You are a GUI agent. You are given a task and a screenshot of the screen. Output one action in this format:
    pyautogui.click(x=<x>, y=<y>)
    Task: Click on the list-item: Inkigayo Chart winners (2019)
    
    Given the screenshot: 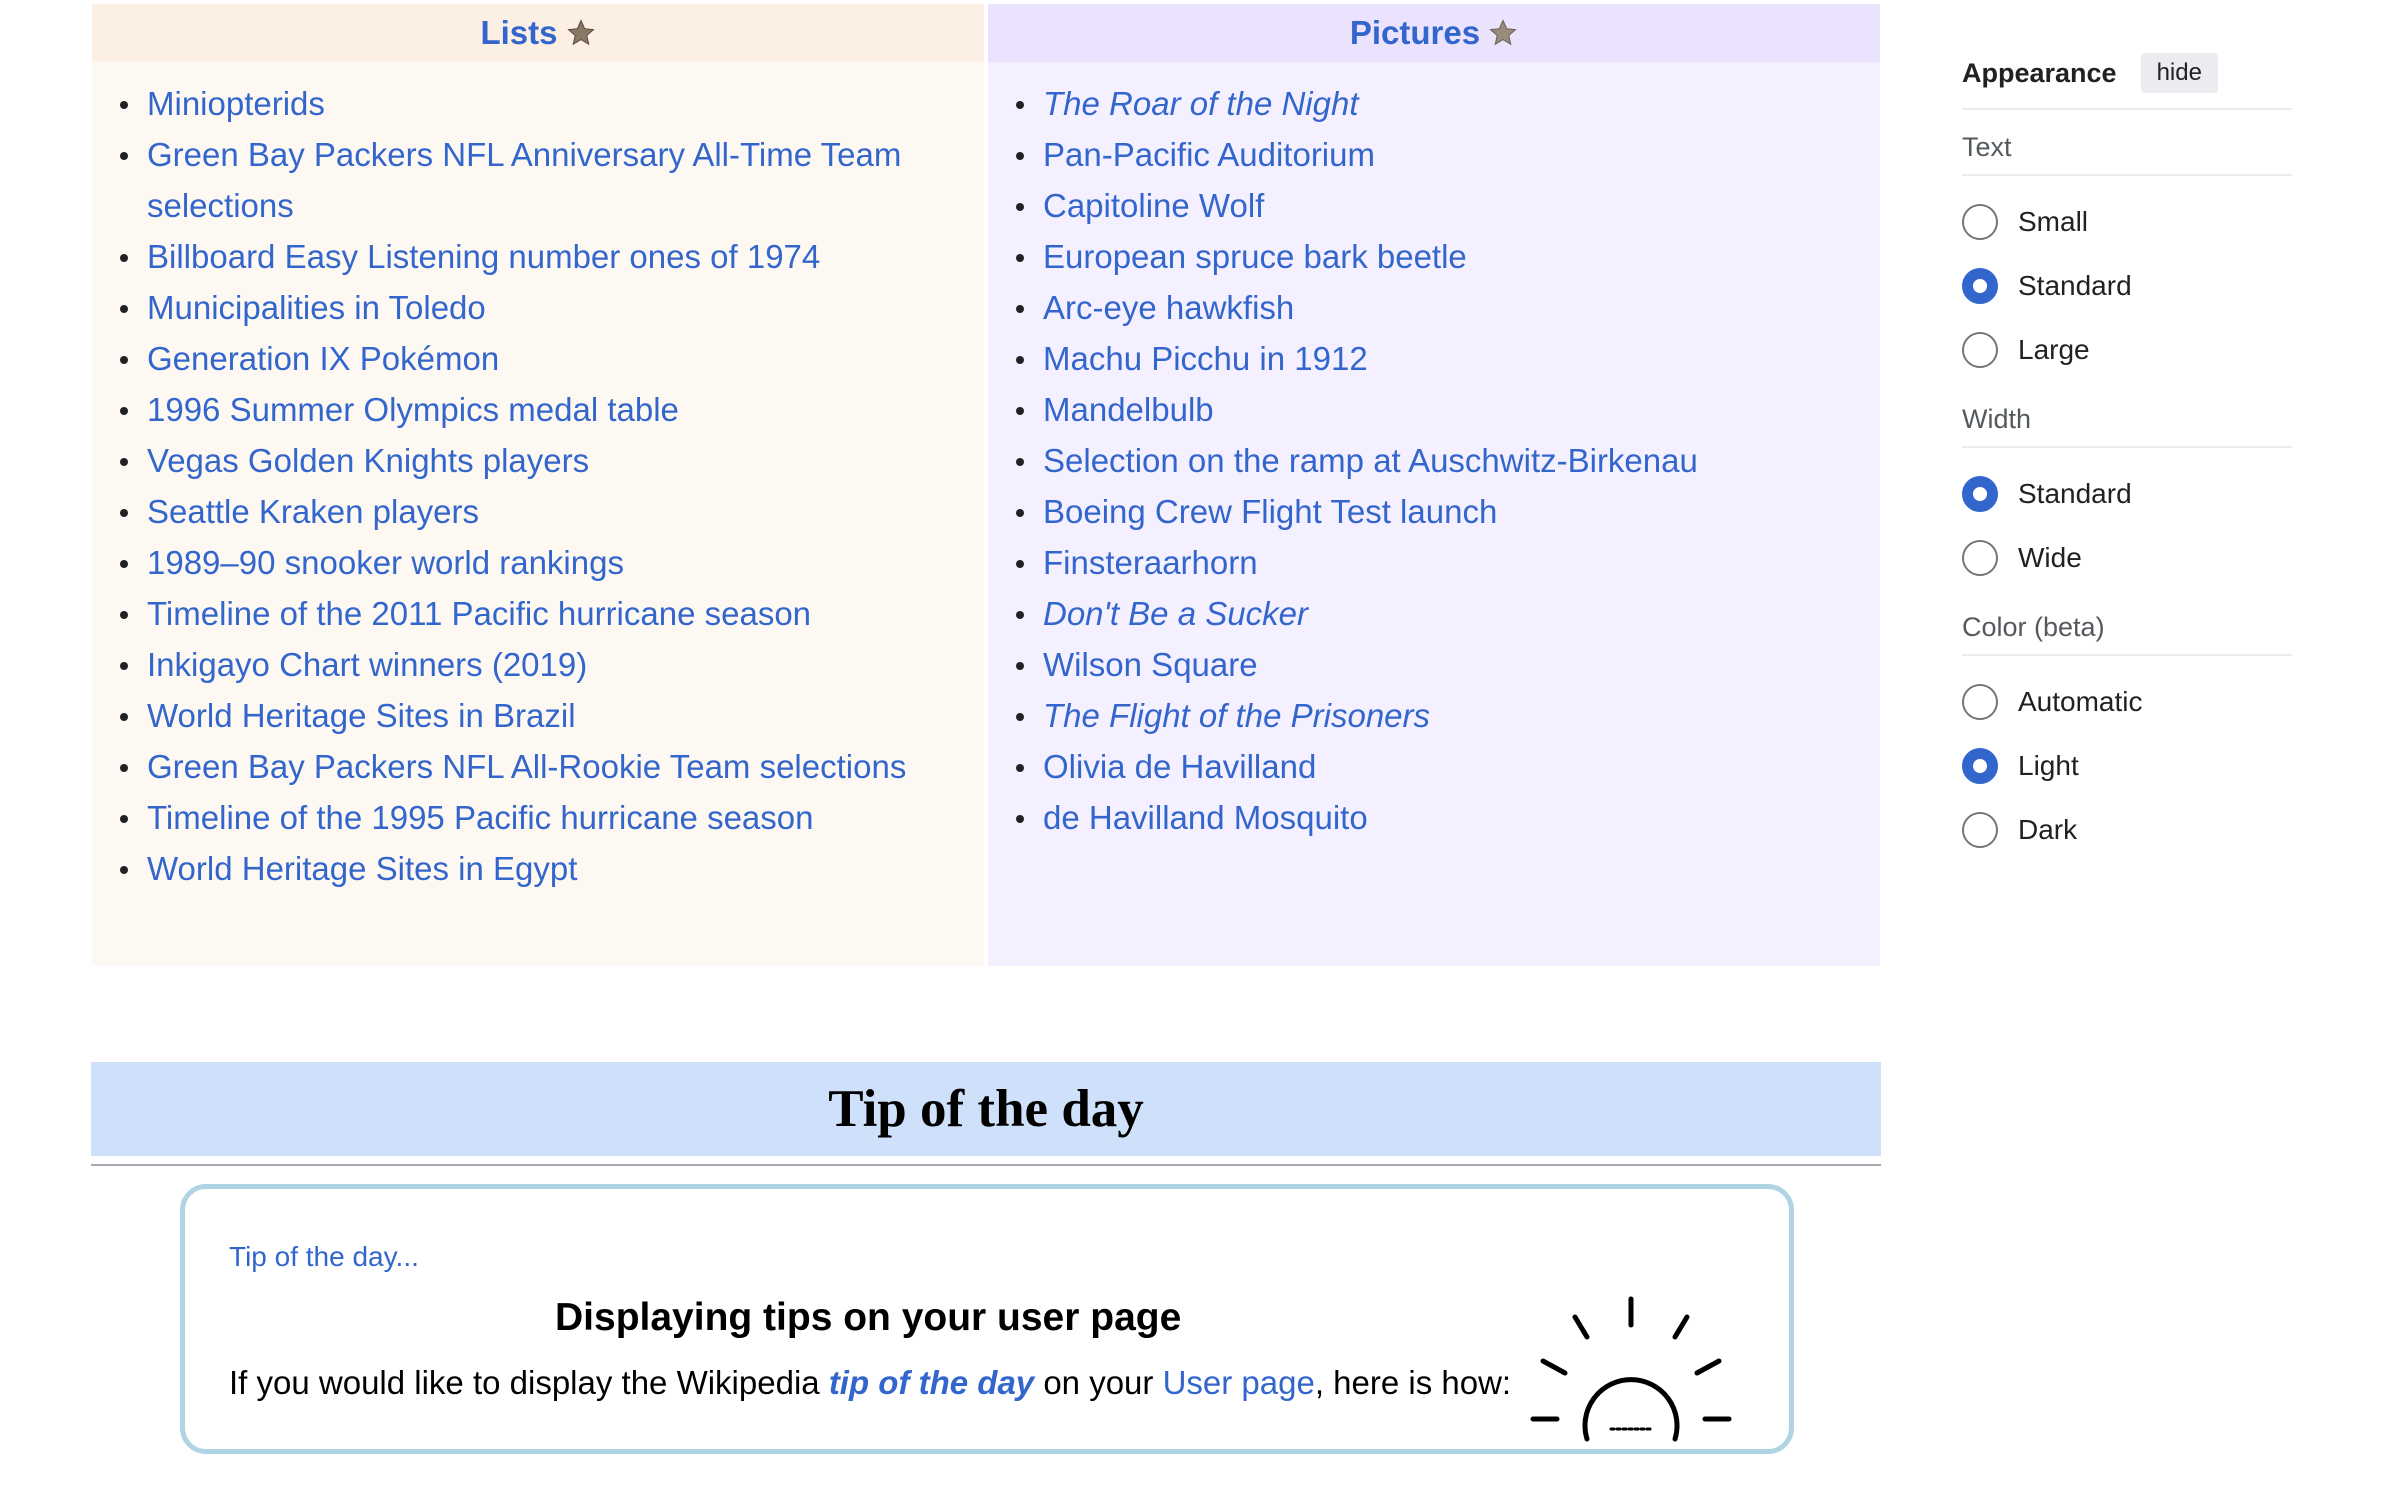 What is the action you would take?
    pyautogui.click(x=538, y=664)
    